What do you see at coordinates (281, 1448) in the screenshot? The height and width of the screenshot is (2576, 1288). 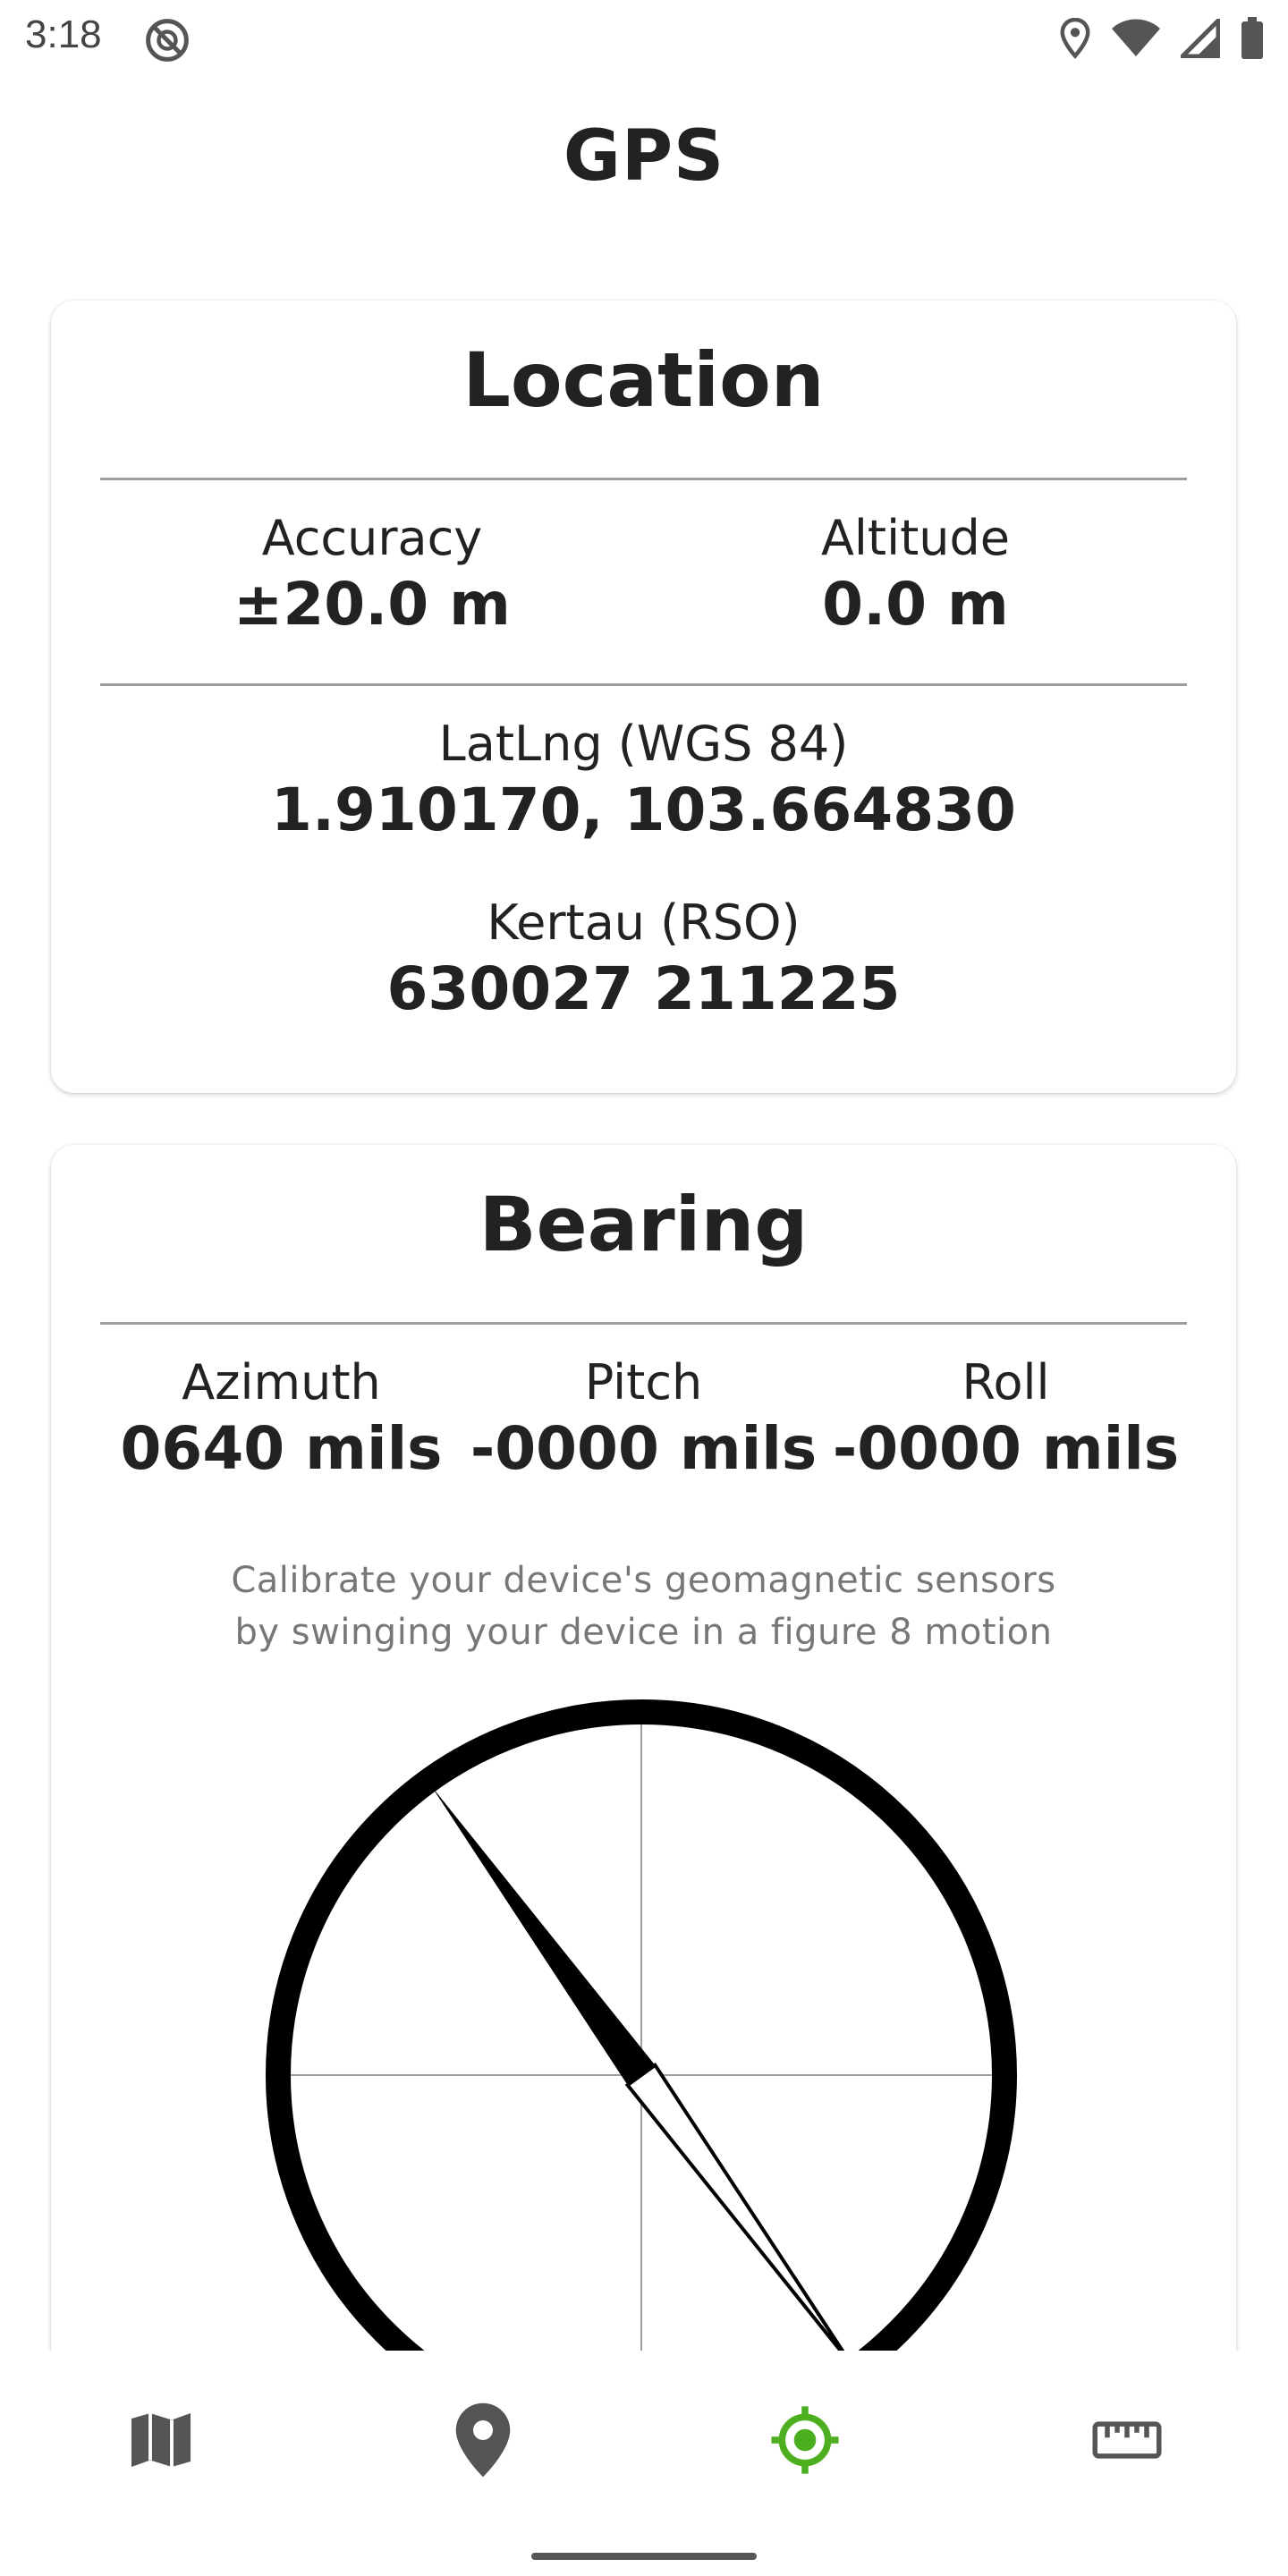 I see `azimuth-value: 0640 mils` at bounding box center [281, 1448].